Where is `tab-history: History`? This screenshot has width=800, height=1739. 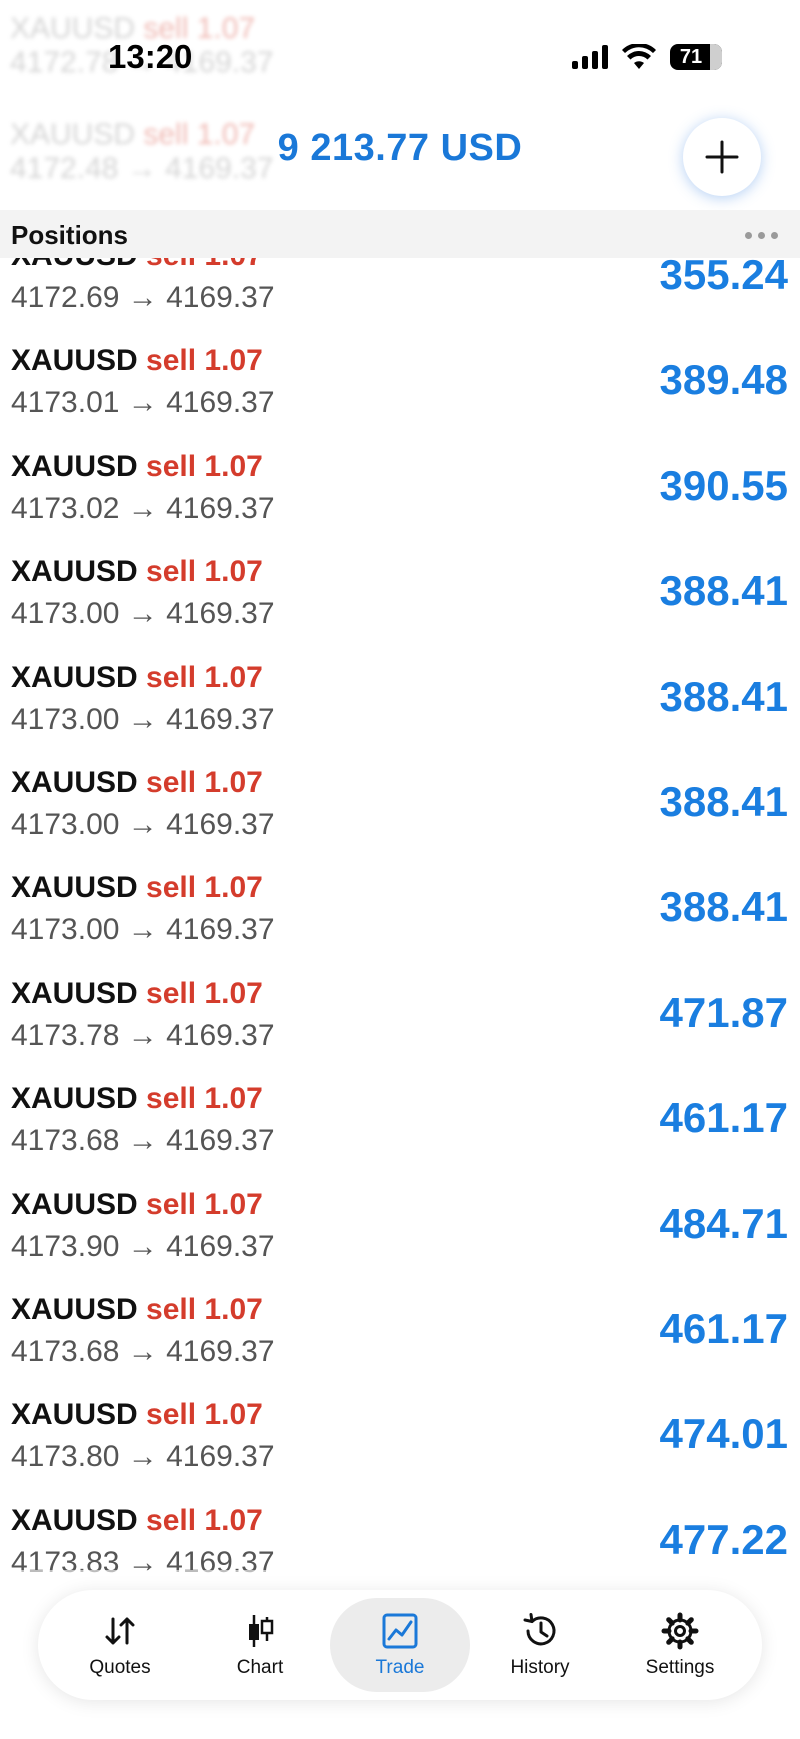 tab-history: History is located at coordinates (540, 1645).